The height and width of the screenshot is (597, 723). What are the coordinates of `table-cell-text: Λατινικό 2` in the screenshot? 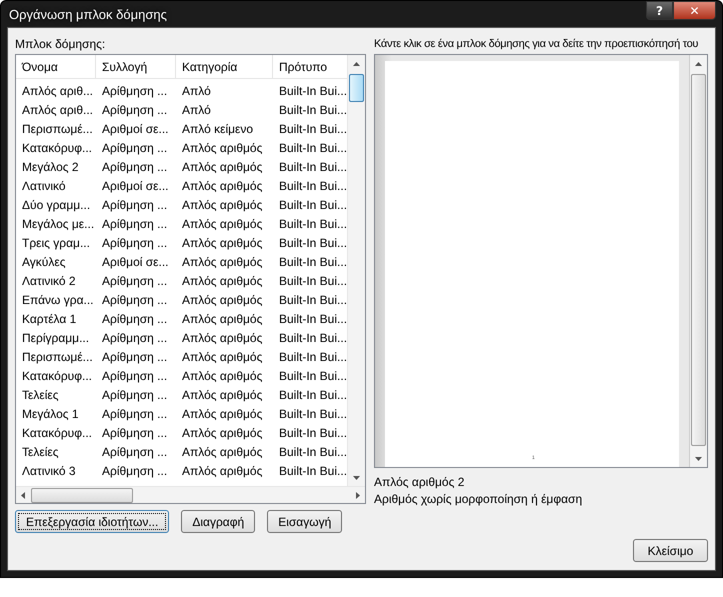 It's located at (49, 281).